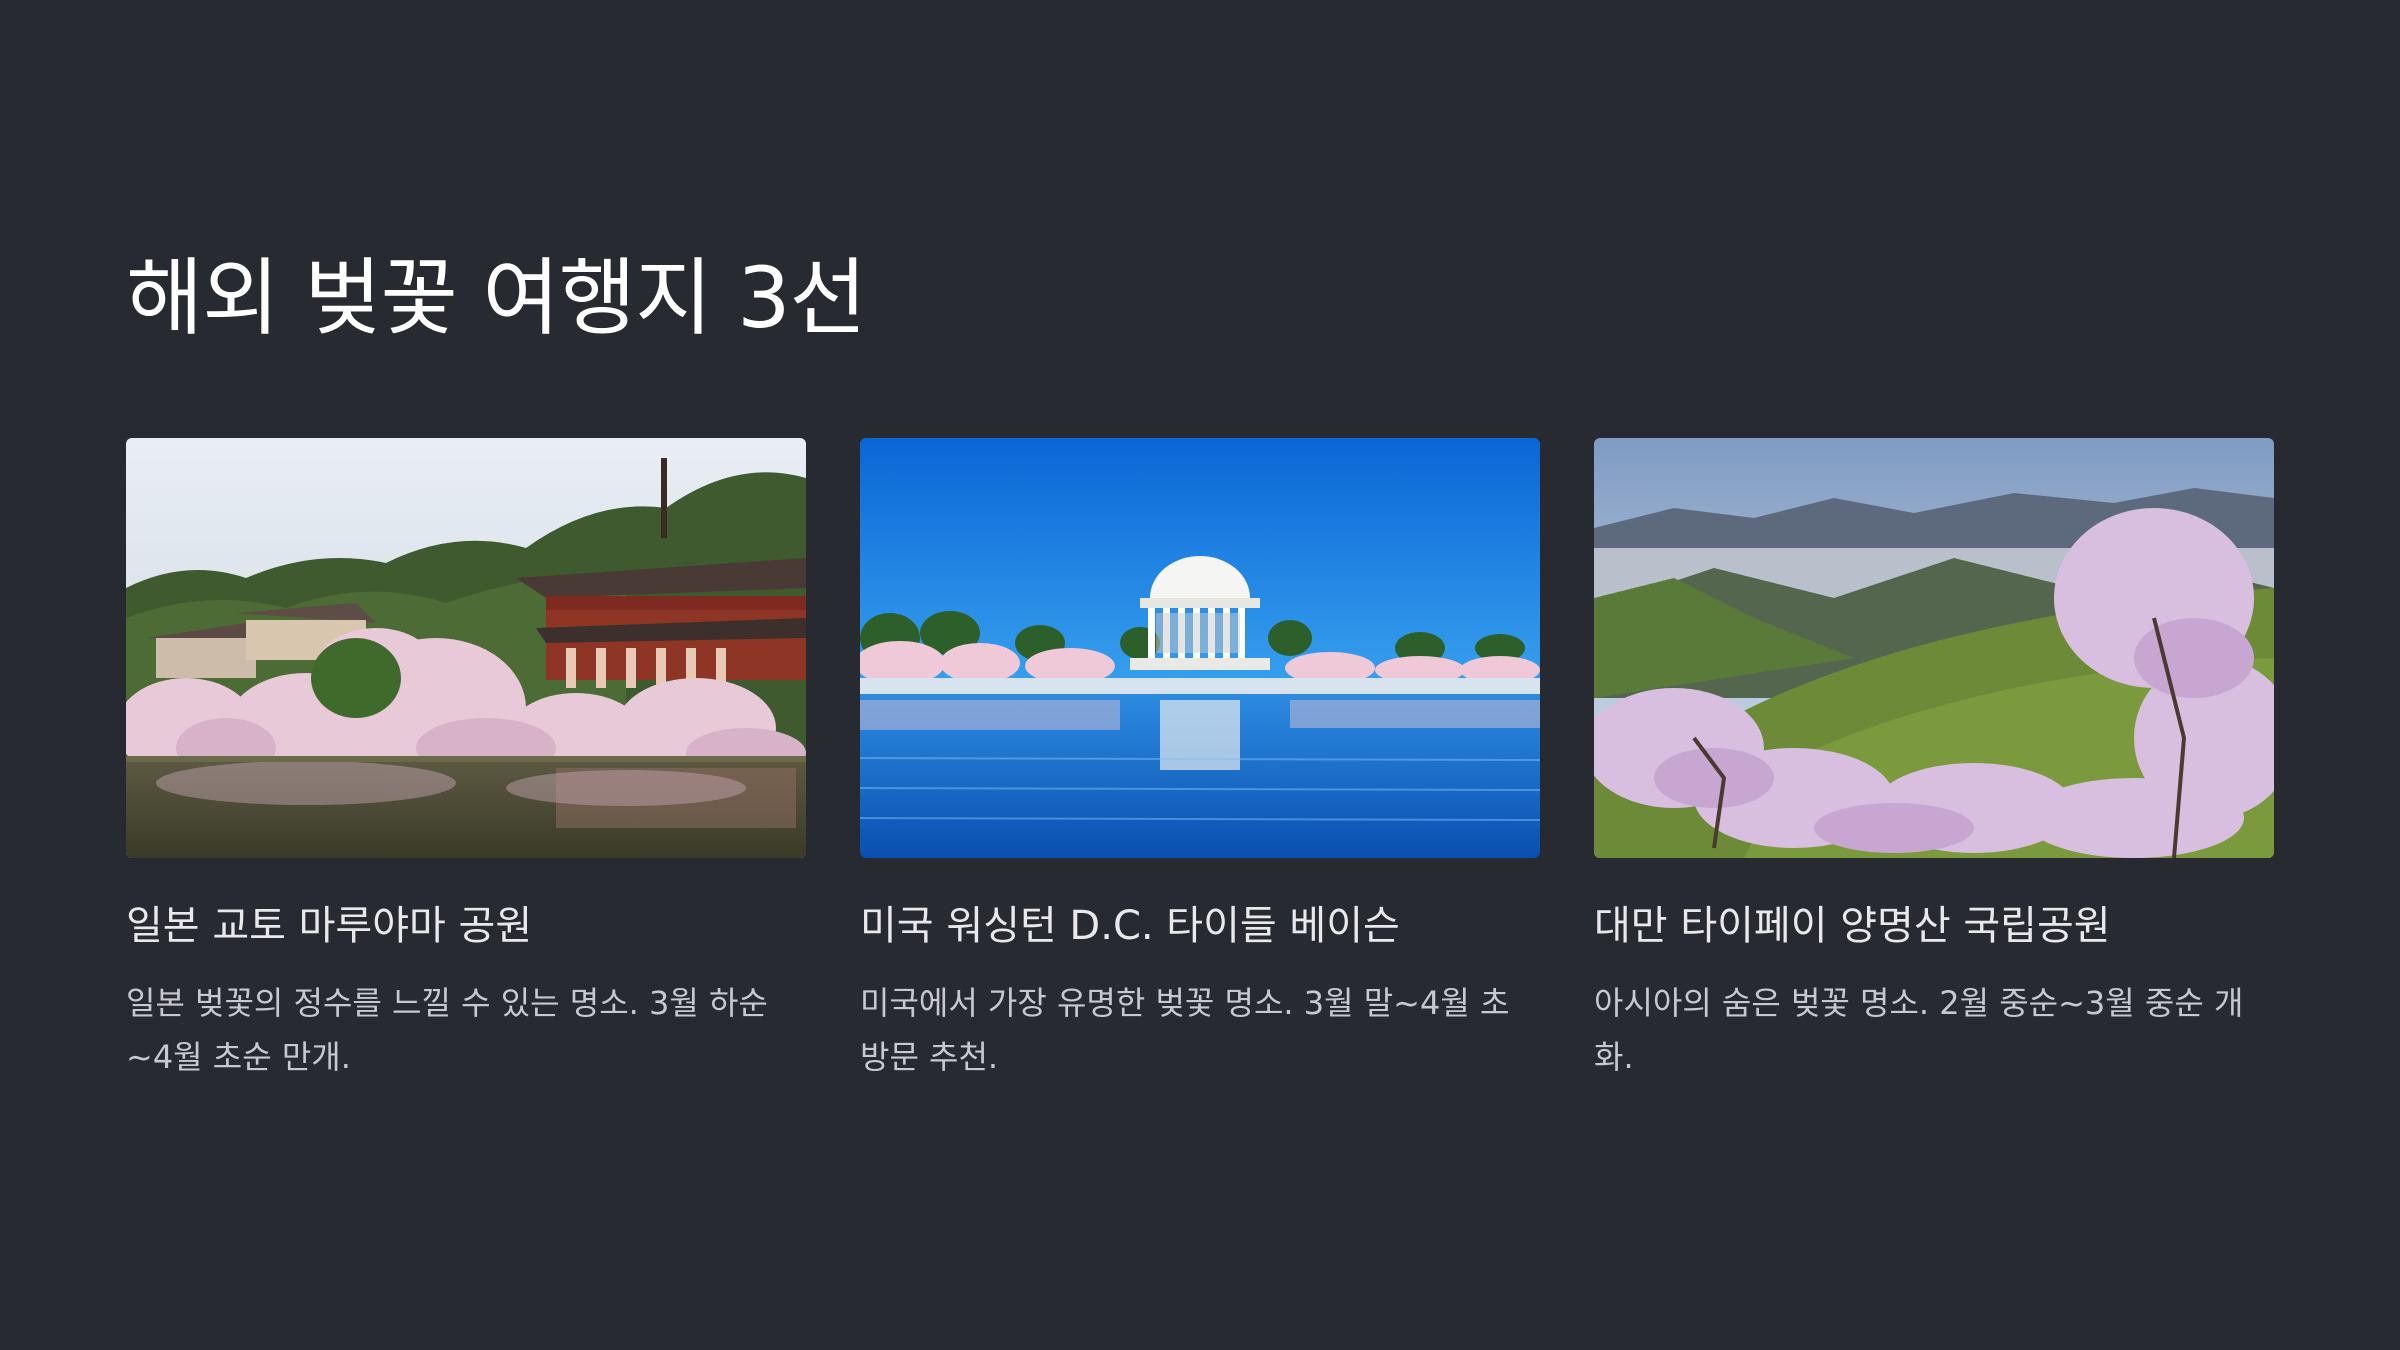 The height and width of the screenshot is (1350, 2400). I want to click on card-image-washington, so click(1200, 648).